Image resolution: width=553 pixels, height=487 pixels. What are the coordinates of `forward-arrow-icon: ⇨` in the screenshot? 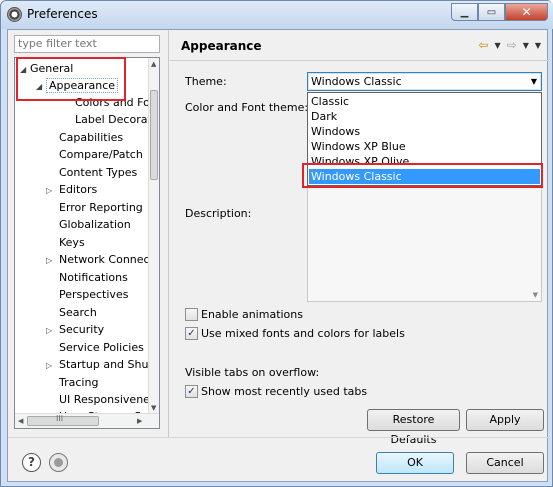 It's located at (512, 45).